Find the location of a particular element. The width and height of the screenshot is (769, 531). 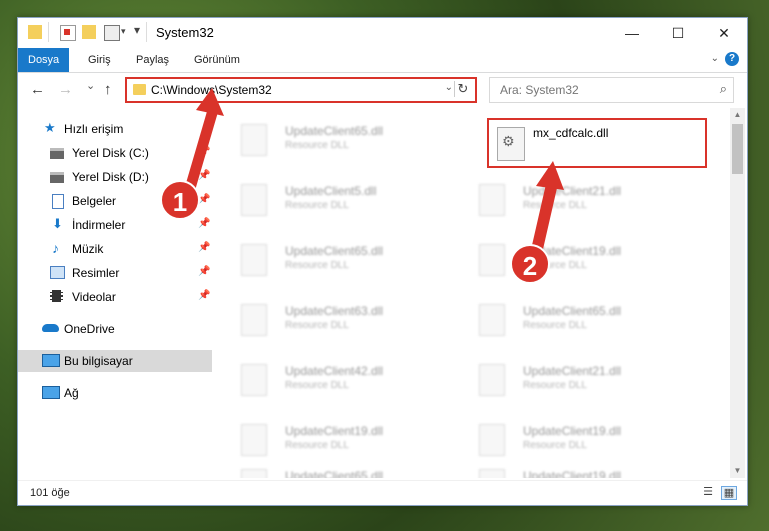

step-1-badge: 1 is located at coordinates (180, 200).